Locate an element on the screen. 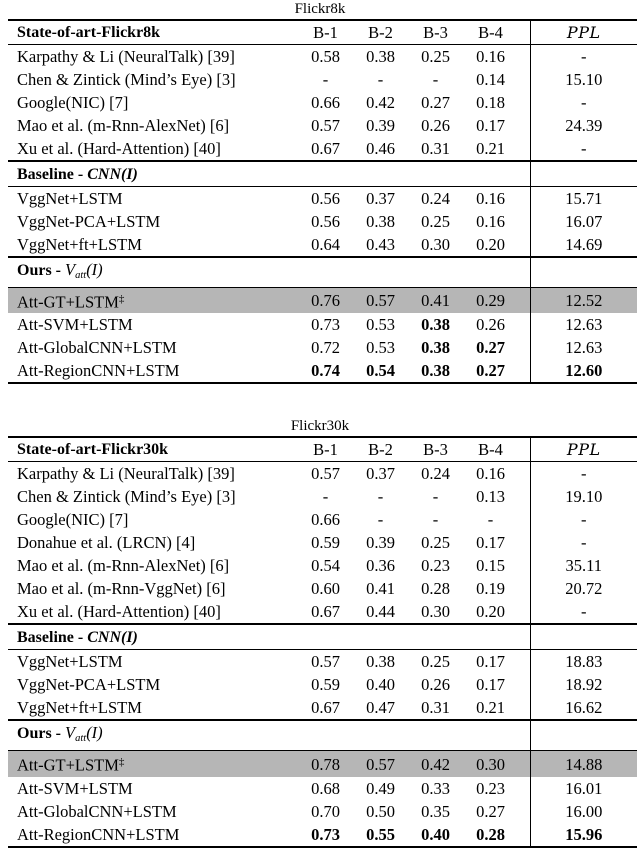  cell-b1: 0.57 is located at coordinates (325, 125).